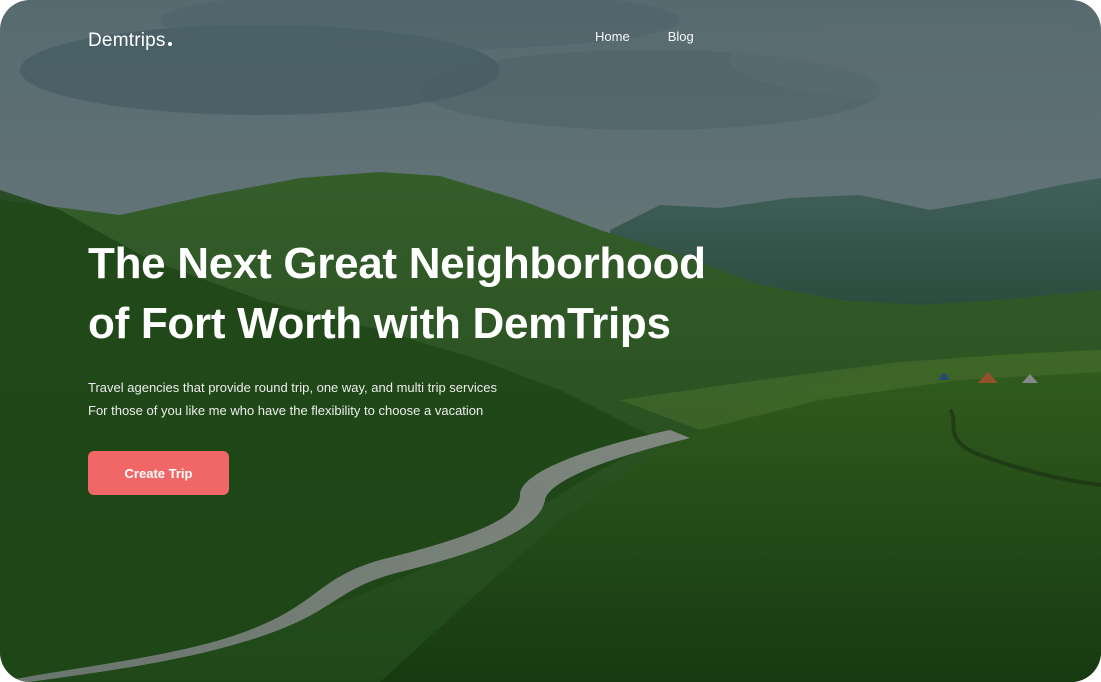  What do you see at coordinates (681, 36) in the screenshot?
I see `nav-link-blog: Blog` at bounding box center [681, 36].